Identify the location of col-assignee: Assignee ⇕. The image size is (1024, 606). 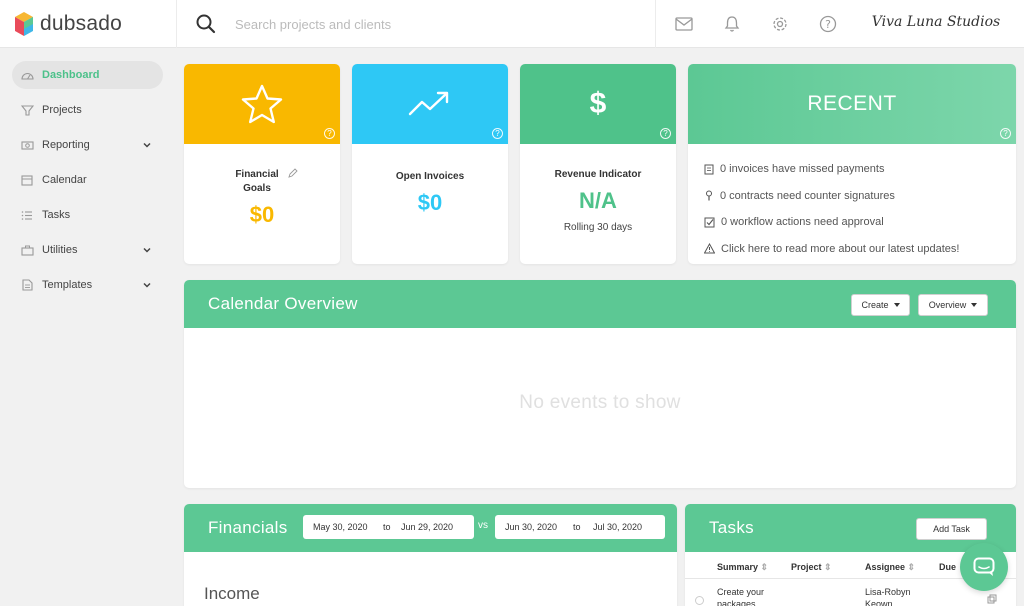
(890, 567).